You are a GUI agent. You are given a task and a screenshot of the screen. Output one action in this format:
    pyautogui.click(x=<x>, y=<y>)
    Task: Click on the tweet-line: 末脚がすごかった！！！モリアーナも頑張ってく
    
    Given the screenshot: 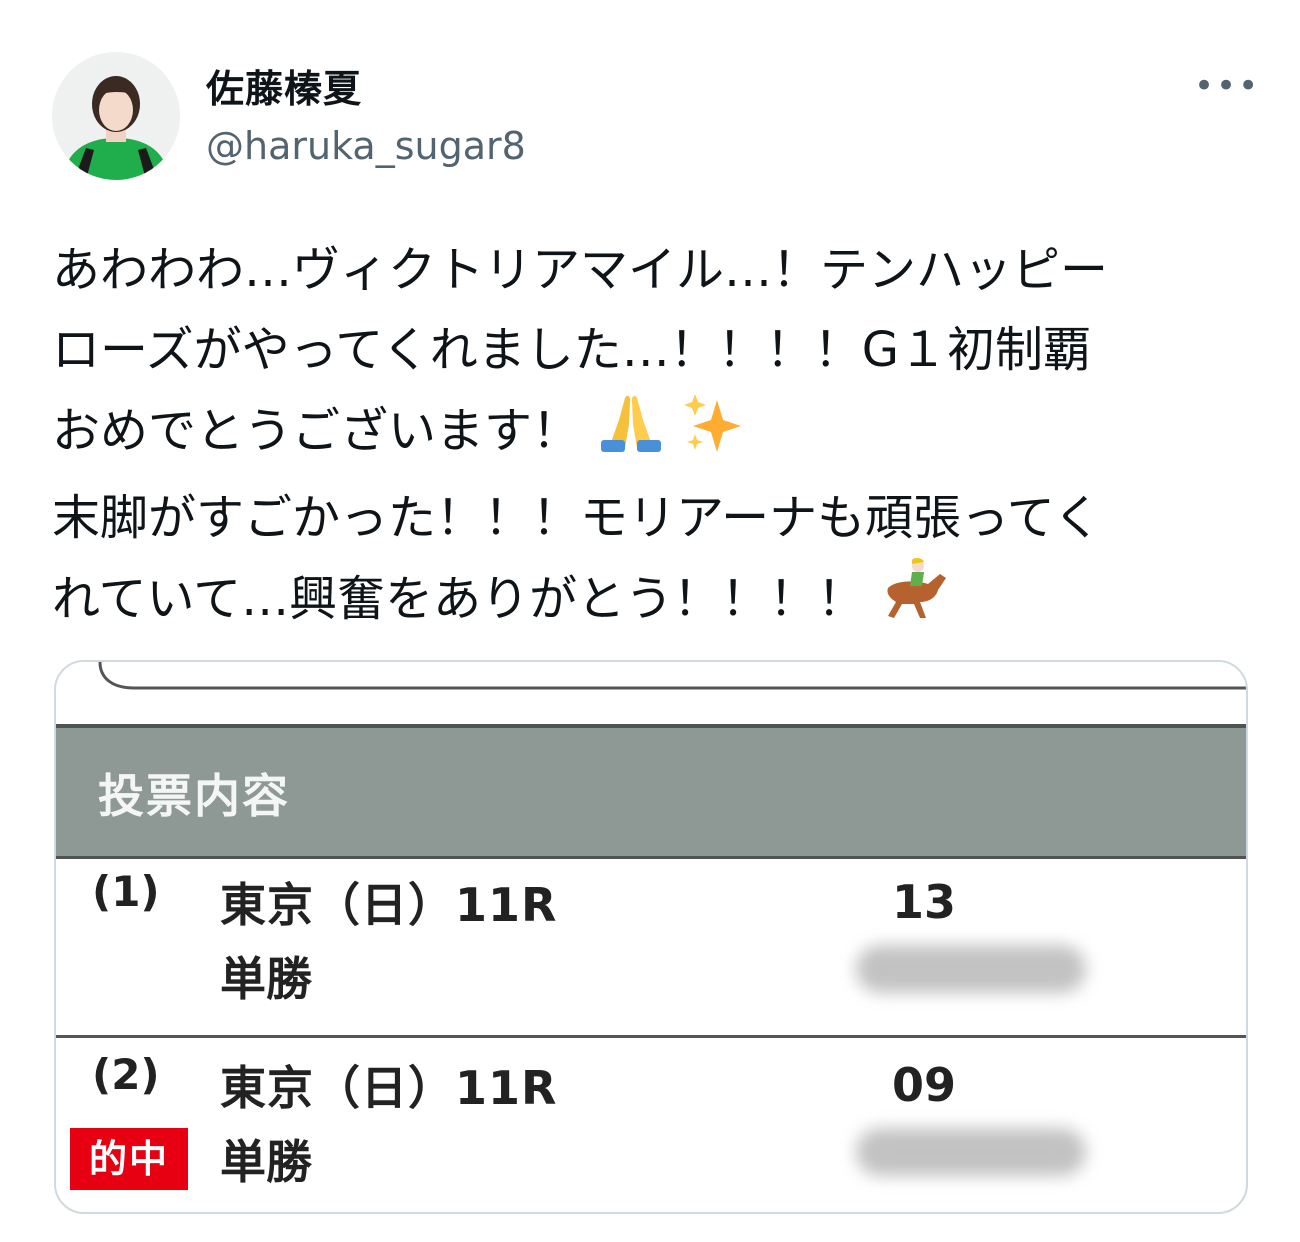 What is the action you would take?
    pyautogui.click(x=577, y=518)
    